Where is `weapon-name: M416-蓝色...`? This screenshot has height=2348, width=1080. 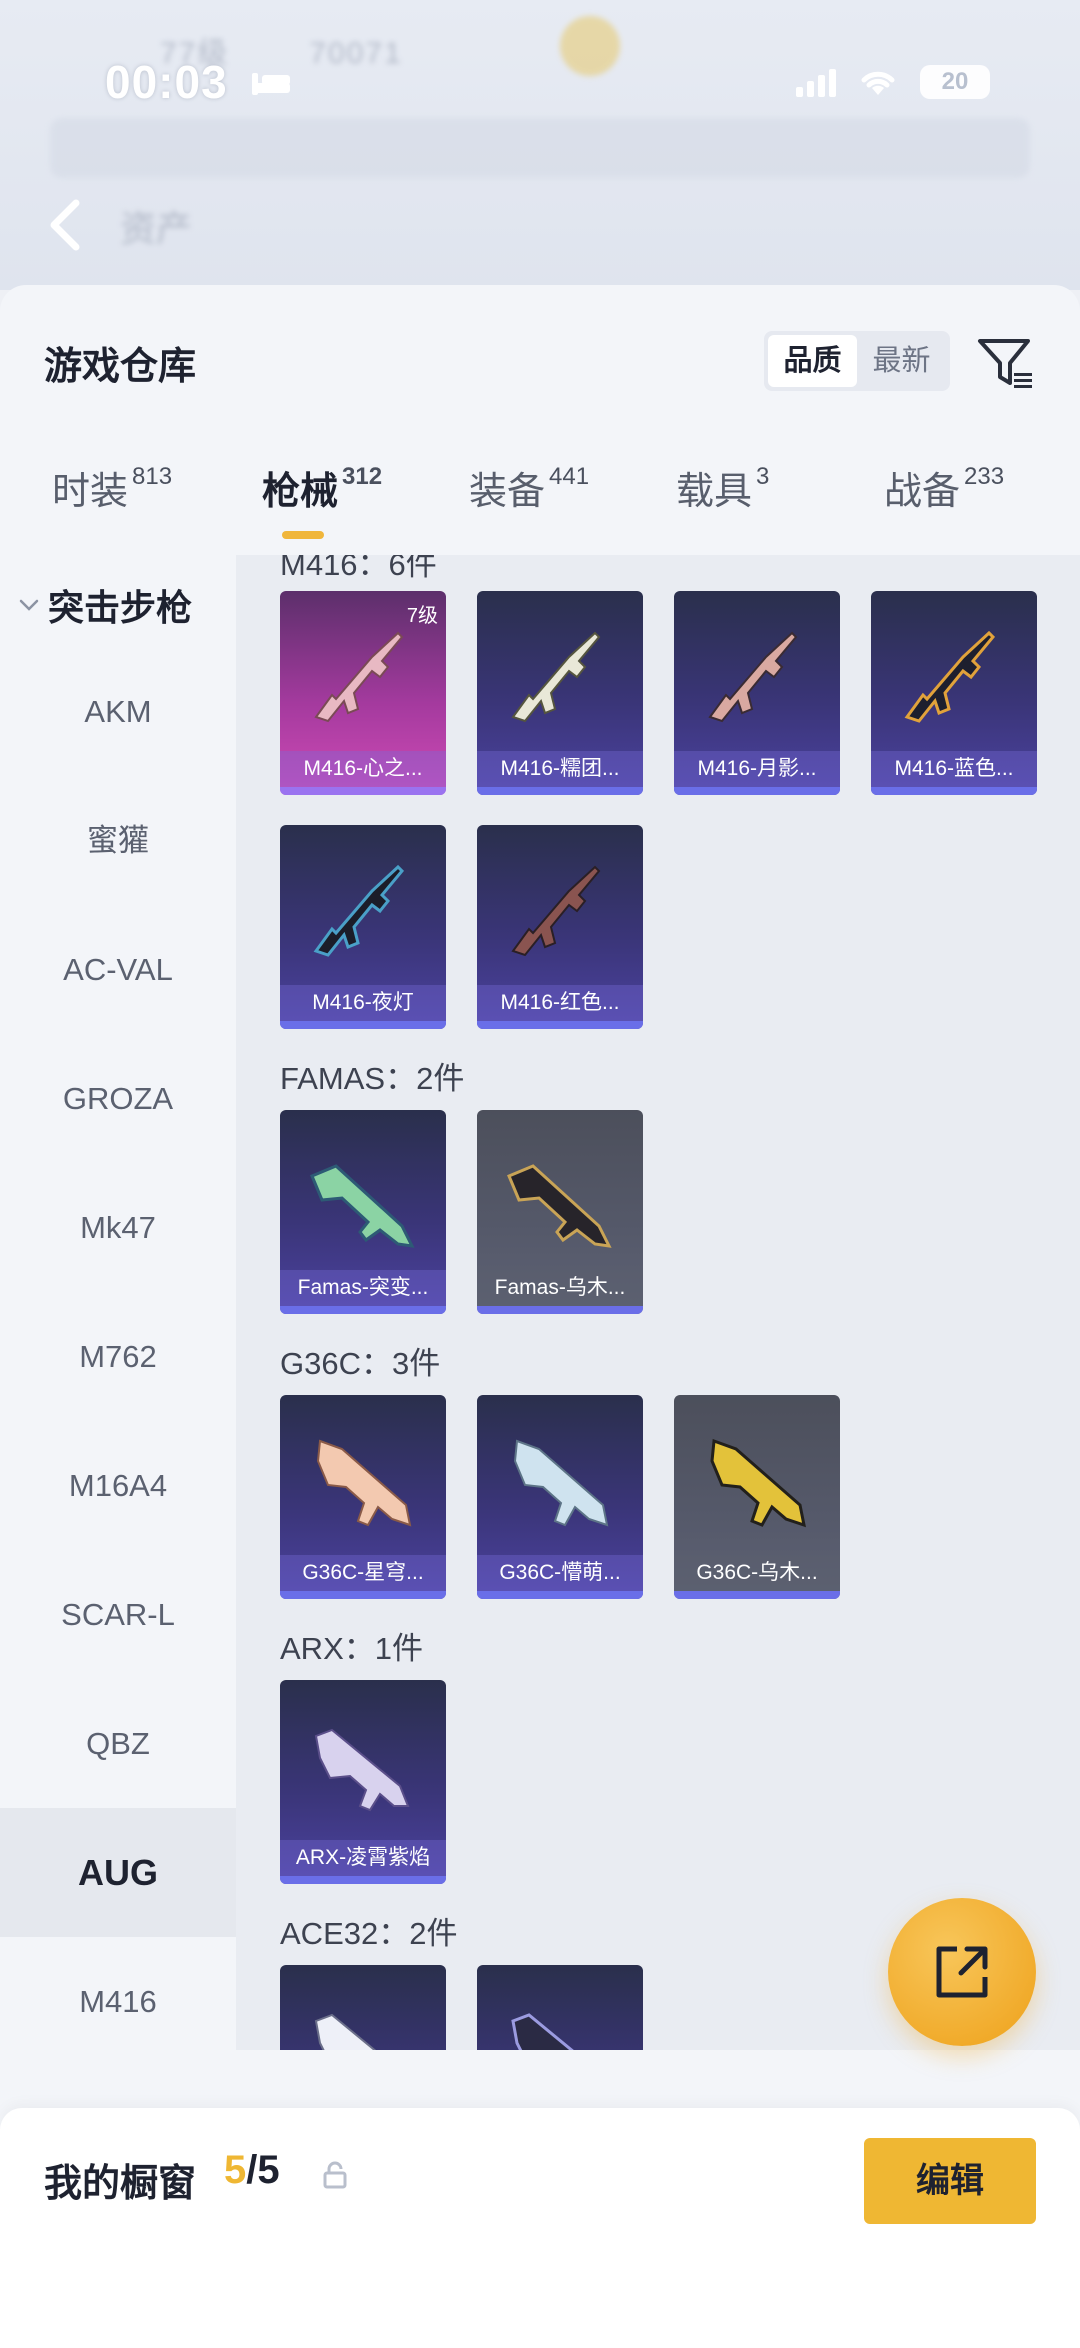
weapon-name: M416-蓝色... is located at coordinates (954, 769).